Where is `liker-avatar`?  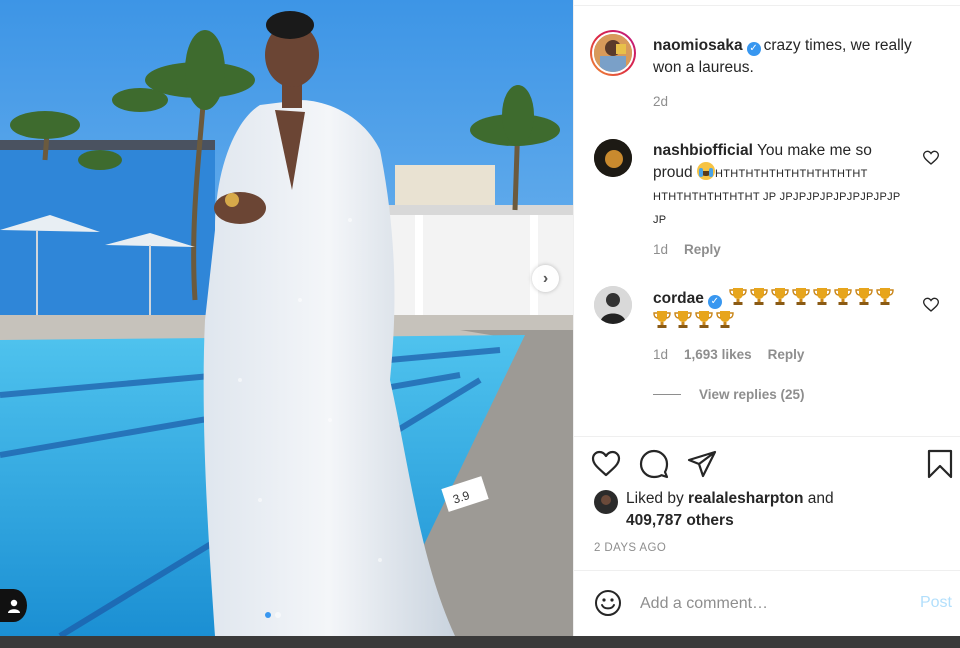 liker-avatar is located at coordinates (606, 502).